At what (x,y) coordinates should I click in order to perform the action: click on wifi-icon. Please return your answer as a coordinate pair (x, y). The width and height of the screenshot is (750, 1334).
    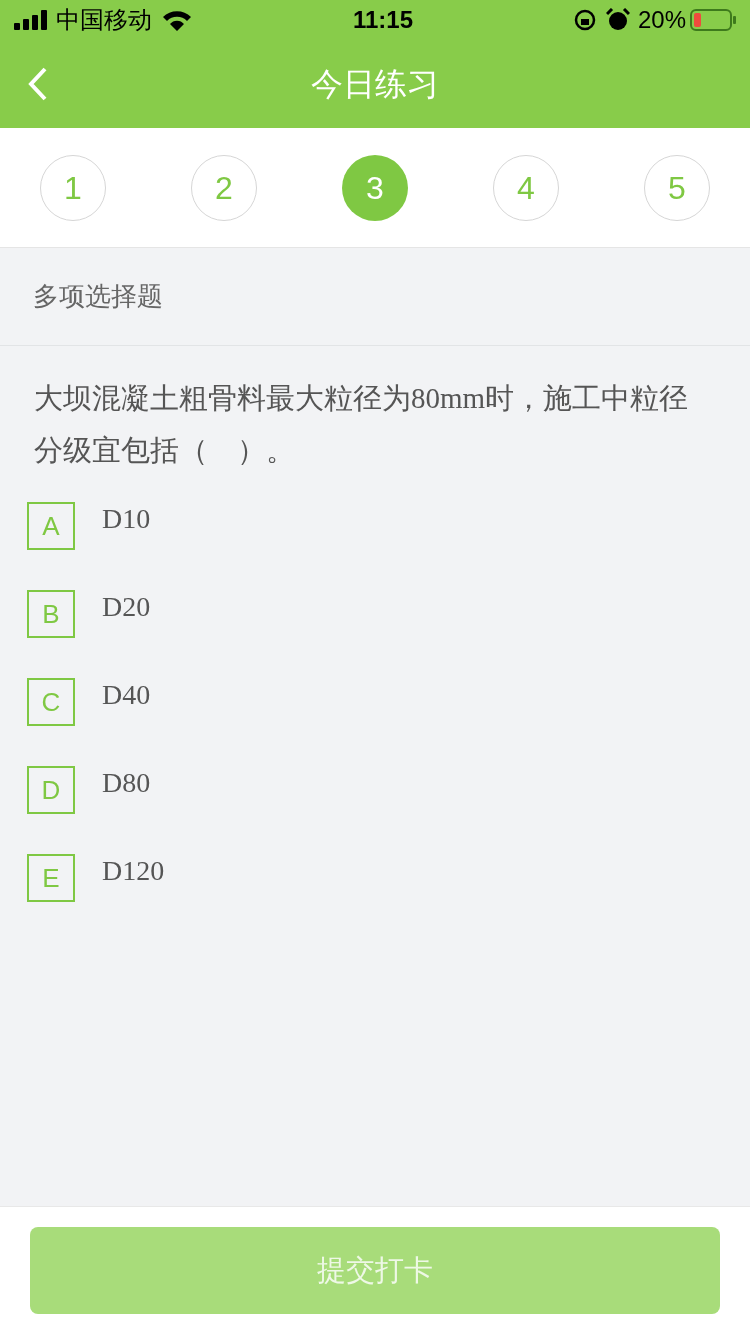
    Looking at the image, I should click on (177, 20).